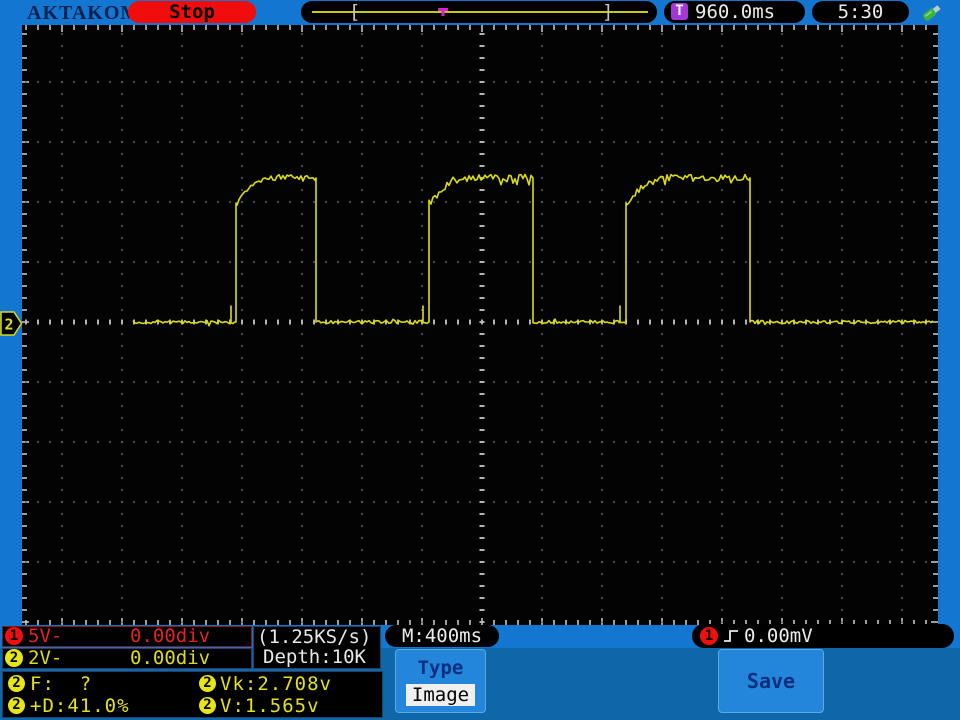 The width and height of the screenshot is (960, 720). I want to click on timebase-readout: M:400ms, so click(442, 636).